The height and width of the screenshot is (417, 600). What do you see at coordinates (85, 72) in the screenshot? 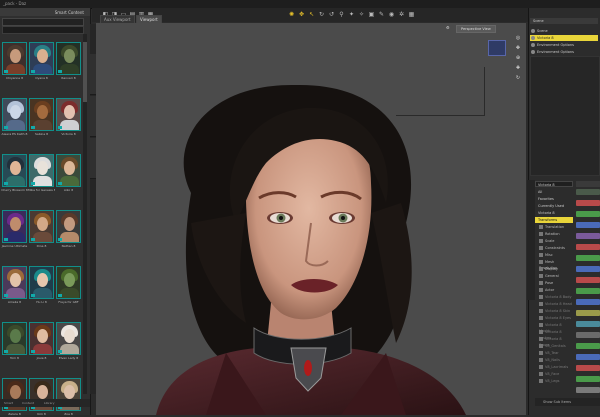
I see `scrollbar-thumb` at bounding box center [85, 72].